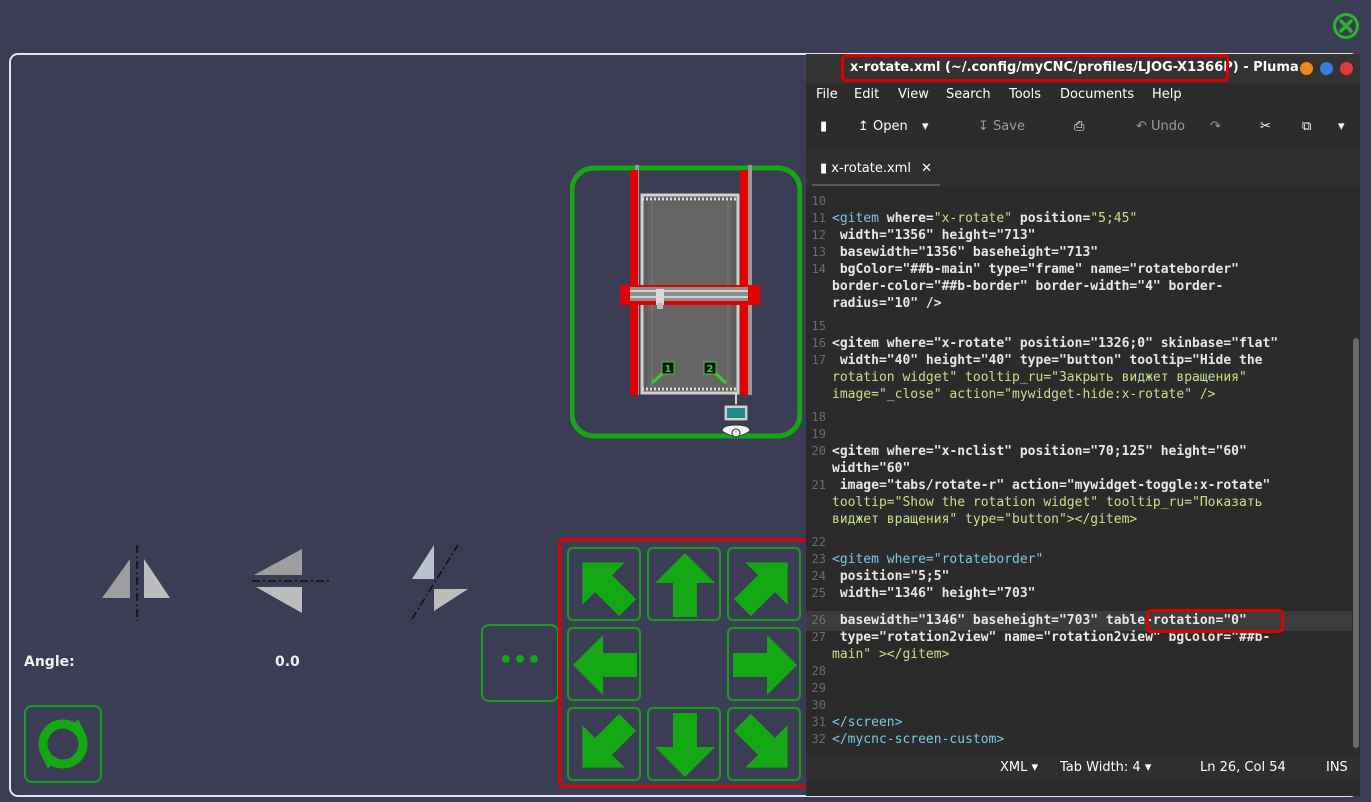 The height and width of the screenshot is (802, 1371). Describe the element at coordinates (818, 593) in the screenshot. I see `line-number: 25` at that location.